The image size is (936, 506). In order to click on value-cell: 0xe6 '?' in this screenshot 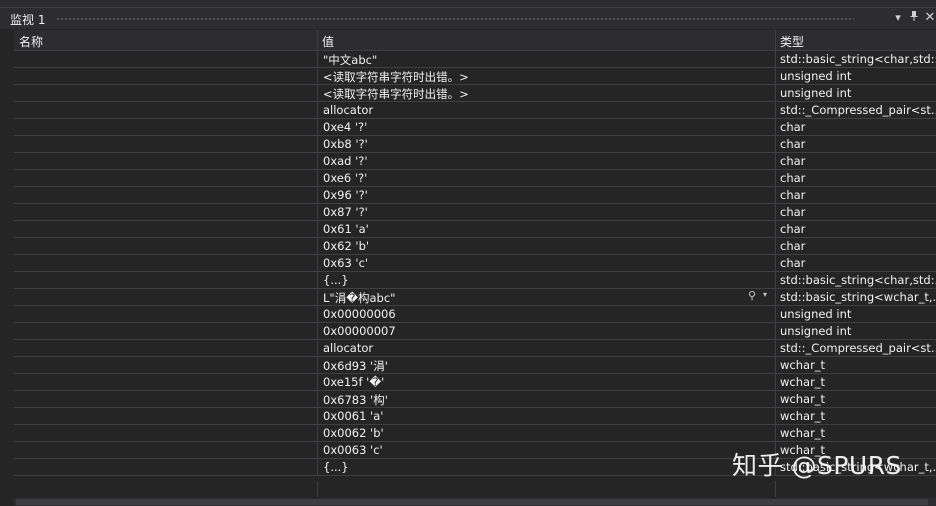, I will do `click(548, 178)`.